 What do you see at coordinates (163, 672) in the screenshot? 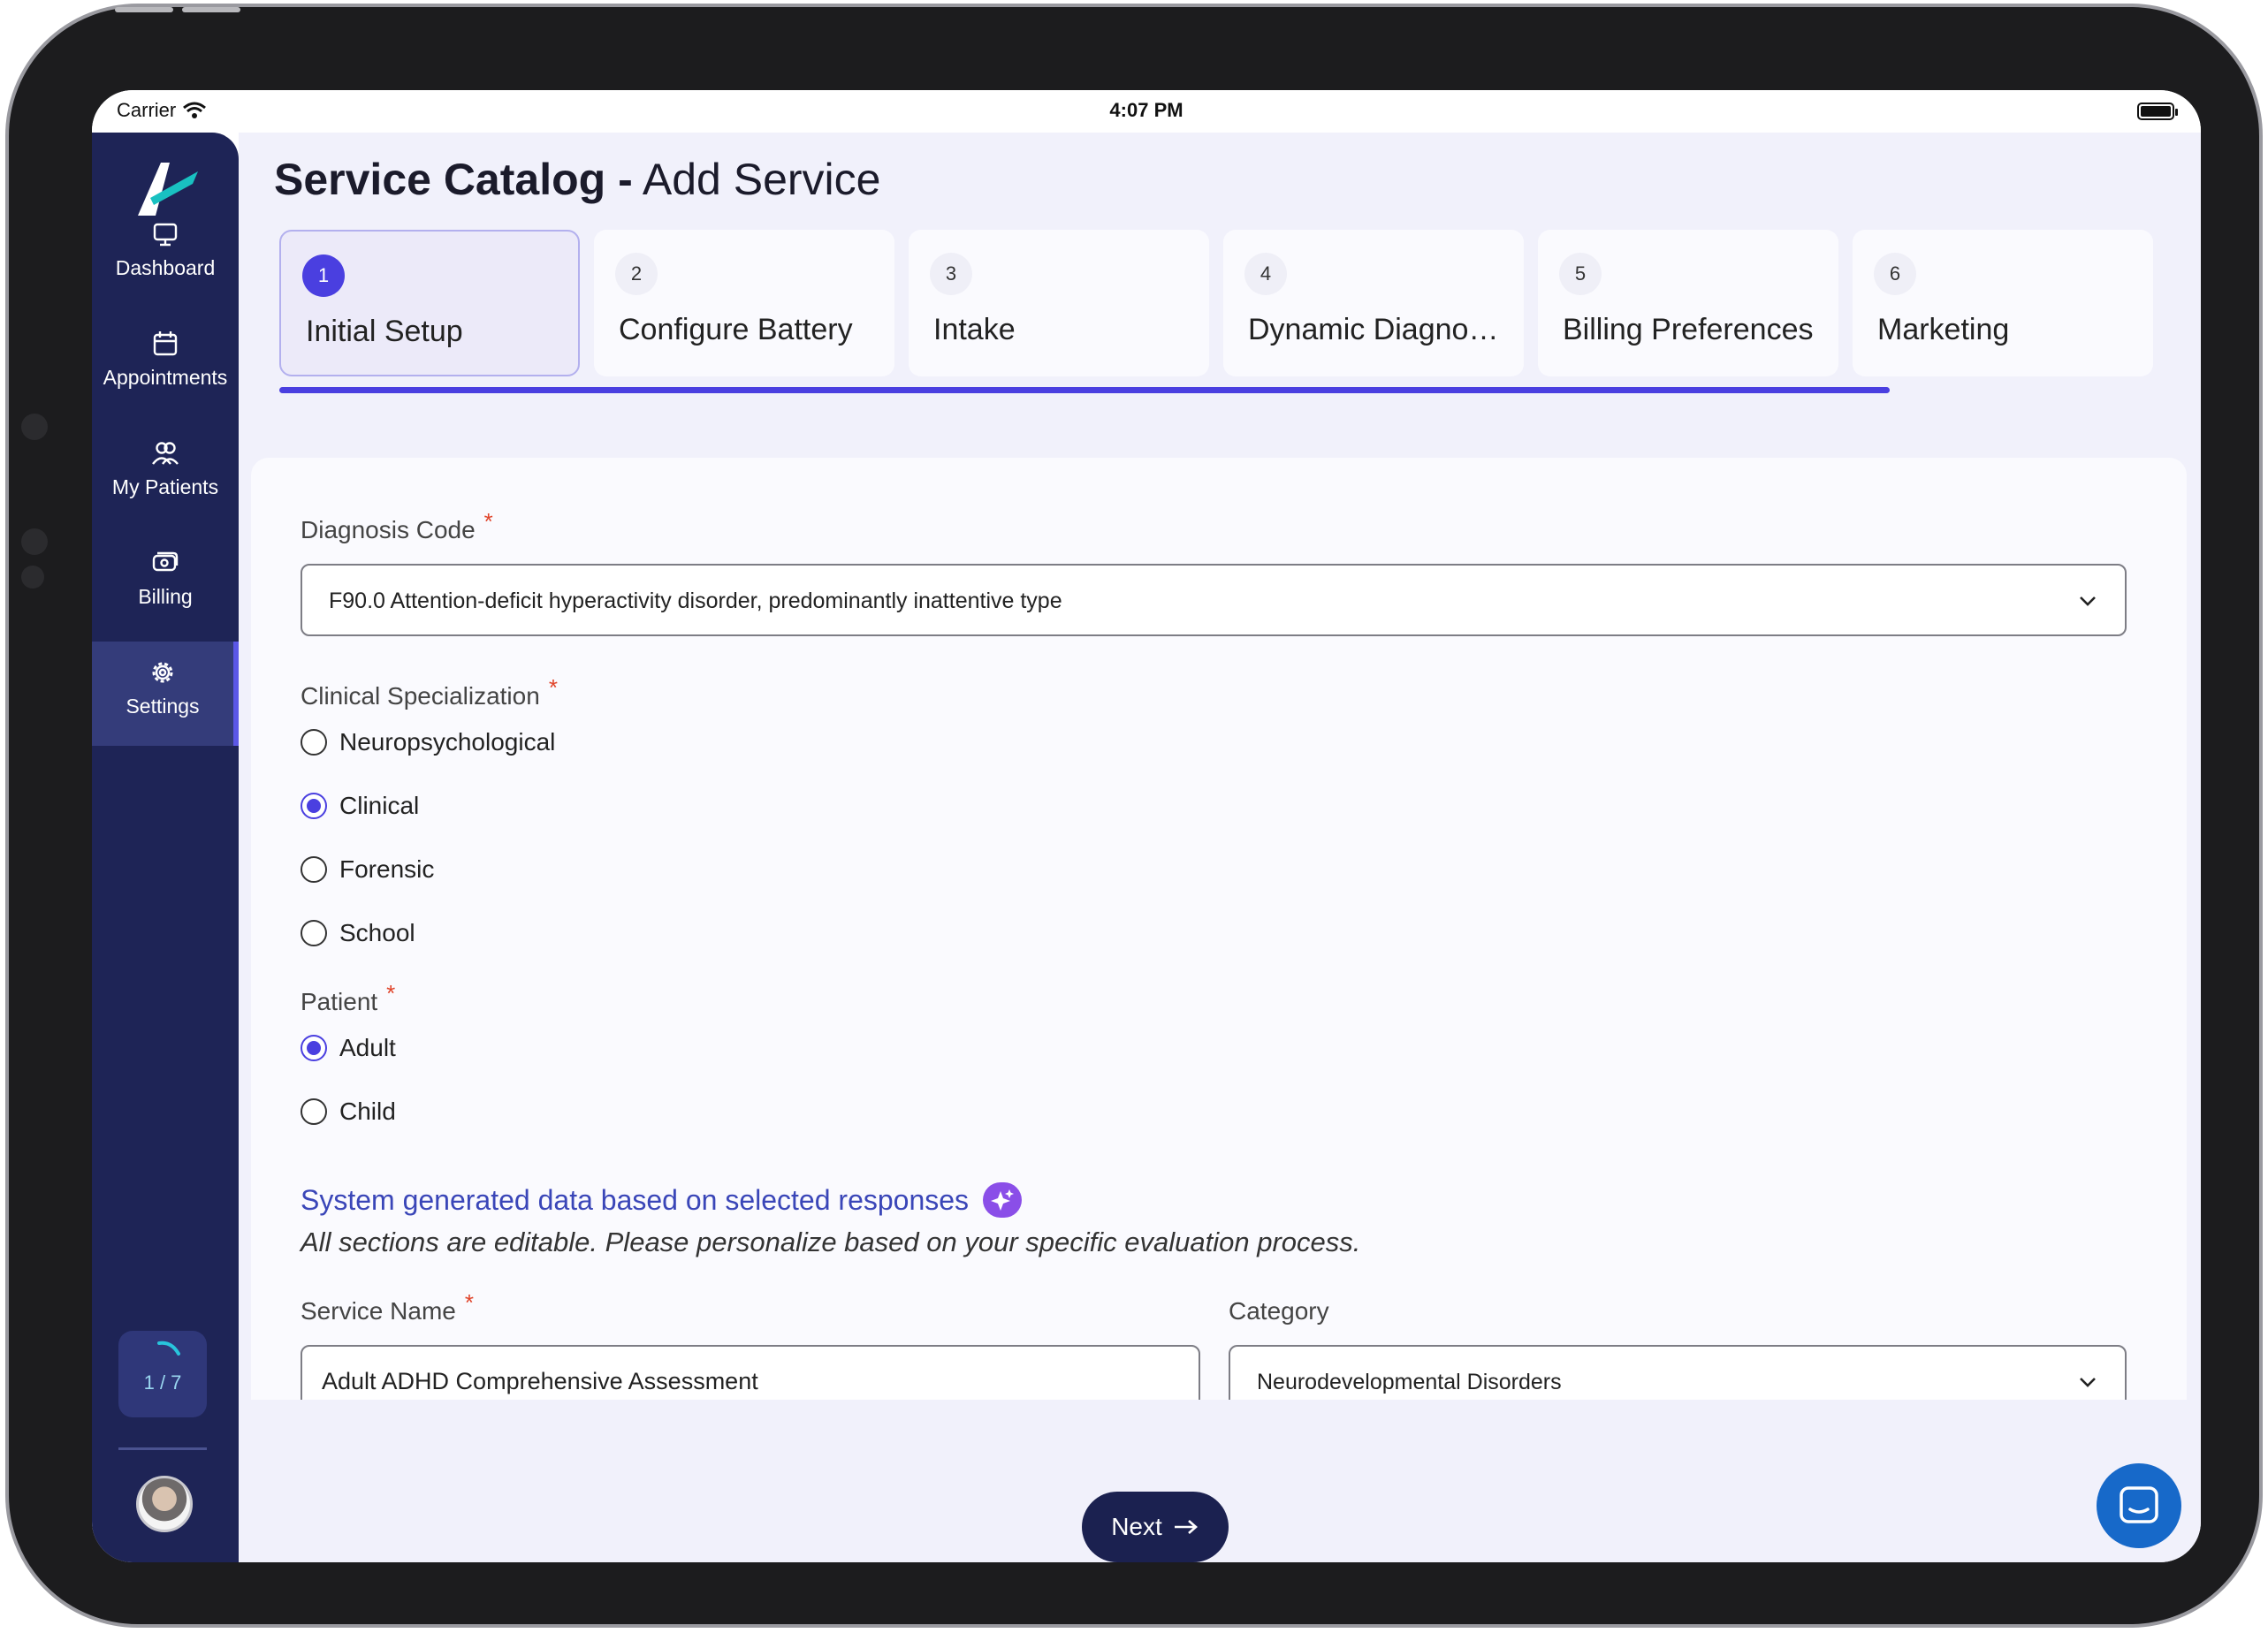
I see `gear-icon` at bounding box center [163, 672].